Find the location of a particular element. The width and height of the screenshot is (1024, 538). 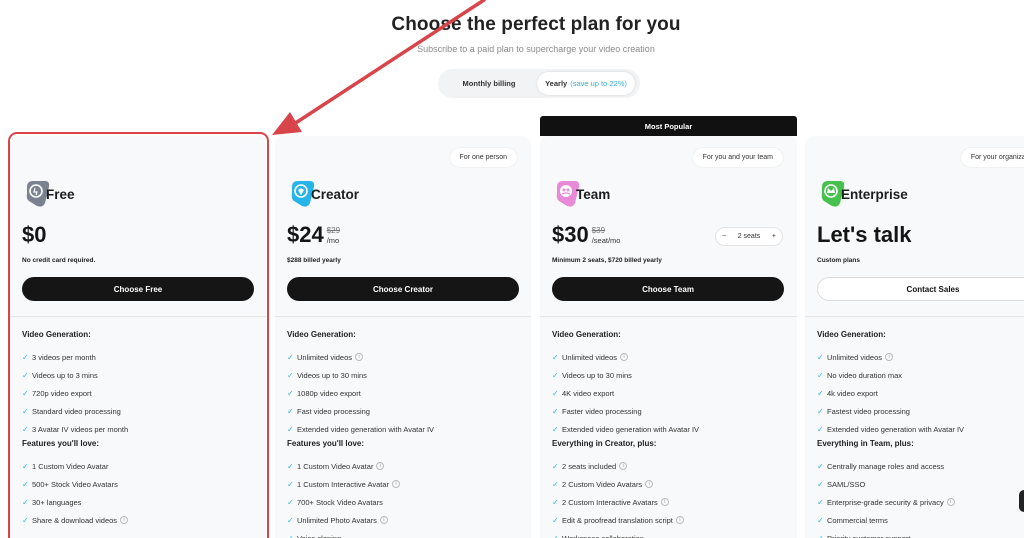

feature-item: ✓ 700+ Stock Video Avatars is located at coordinates (403, 502).